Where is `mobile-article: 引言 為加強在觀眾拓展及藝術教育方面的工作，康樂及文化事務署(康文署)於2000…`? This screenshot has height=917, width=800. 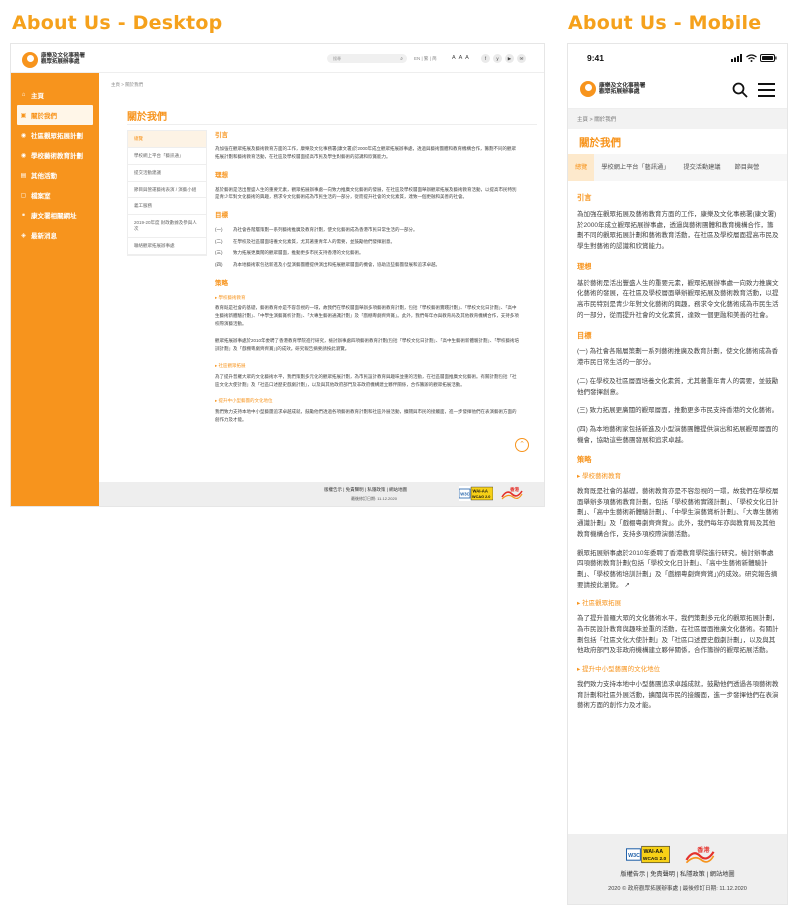
mobile-article: 引言 為加強在觀眾拓展及藝術教育方面的工作，康樂及文化事務署(康文署)於2000… is located at coordinates (678, 456).